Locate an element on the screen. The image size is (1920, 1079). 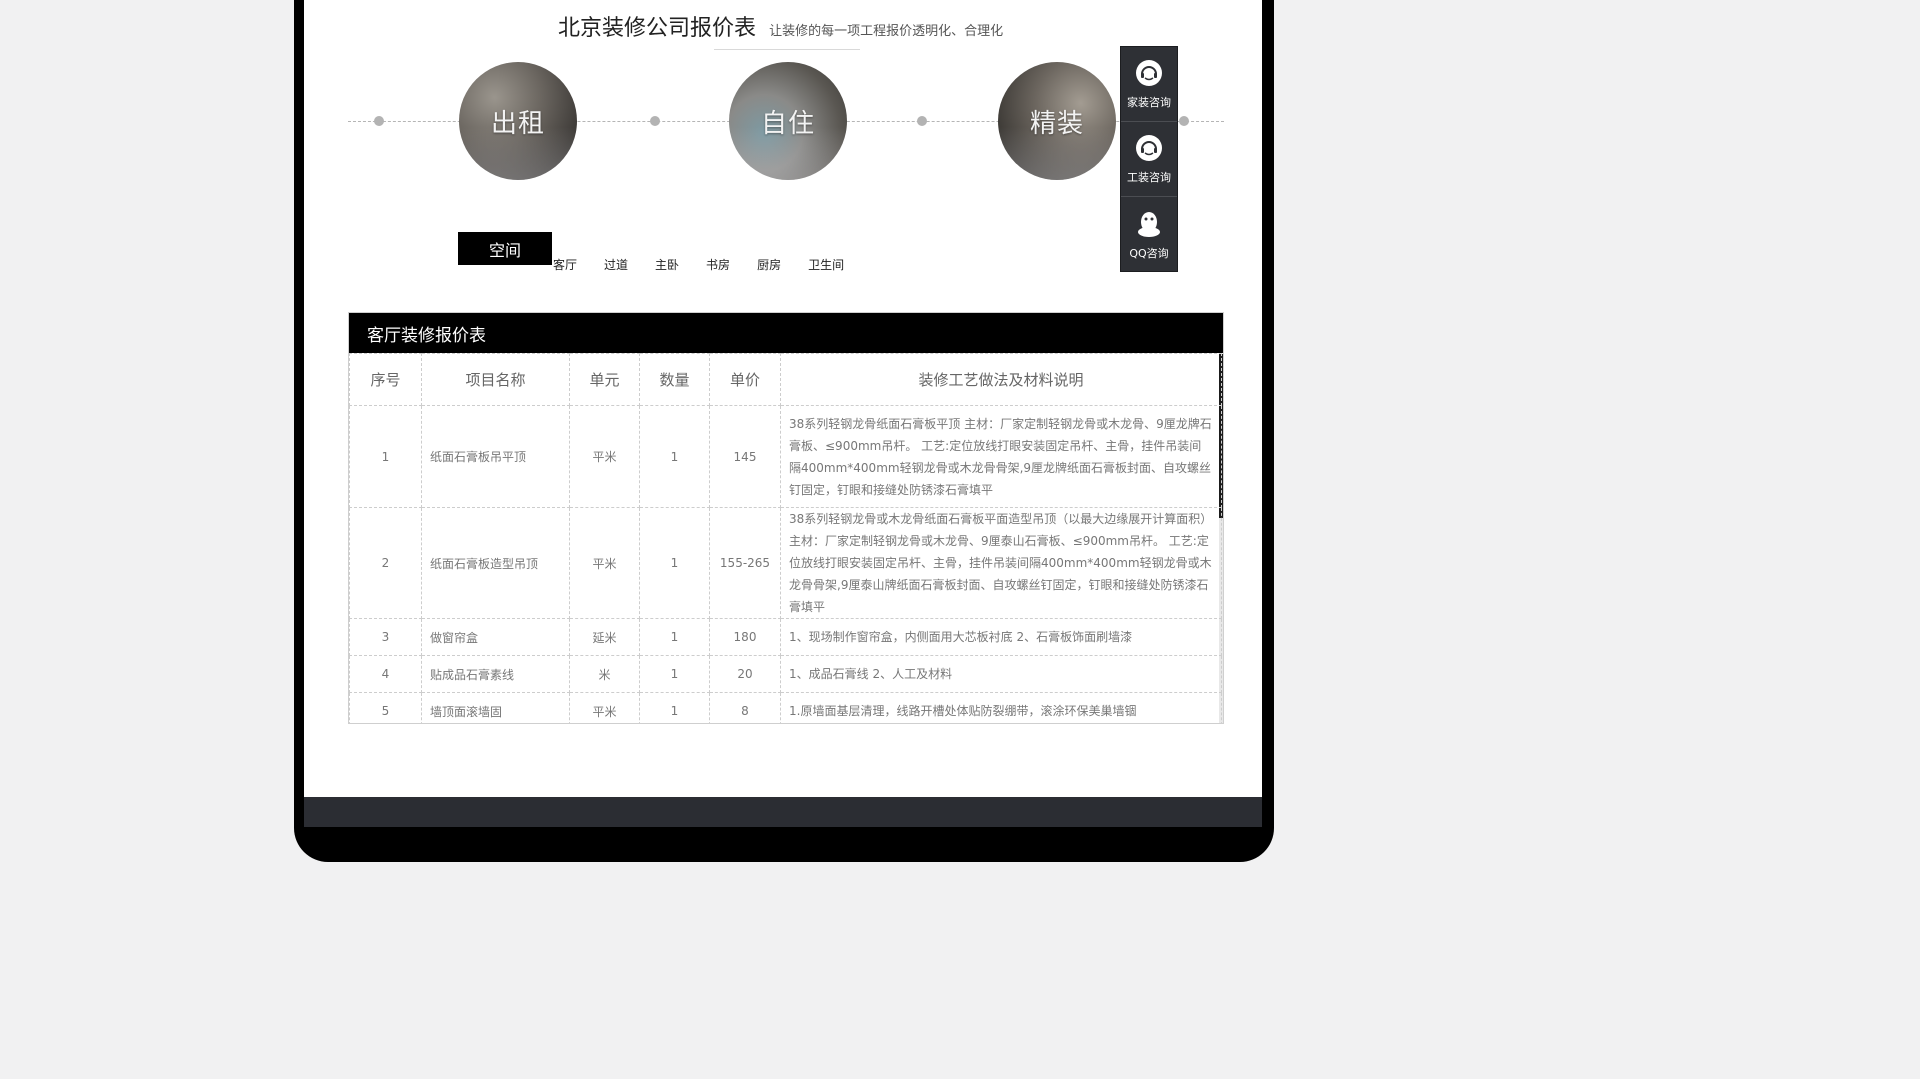
page-title: 北京装修公司报价表 is located at coordinates (657, 28).